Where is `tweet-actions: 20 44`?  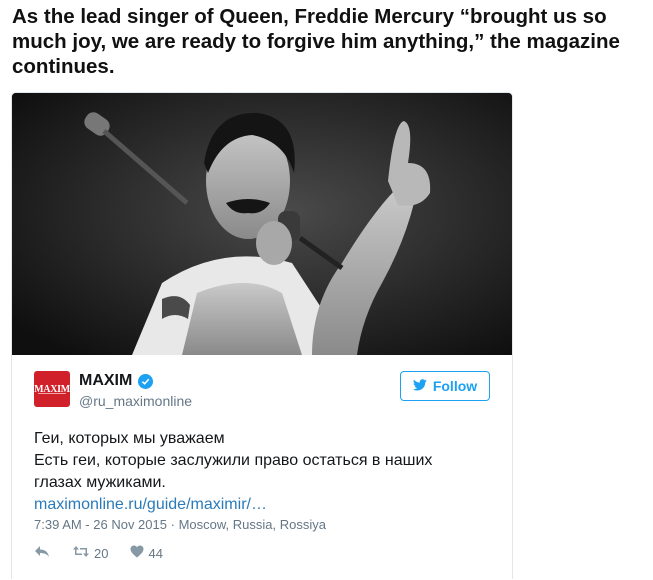
tweet-actions: 20 44 is located at coordinates (98, 553).